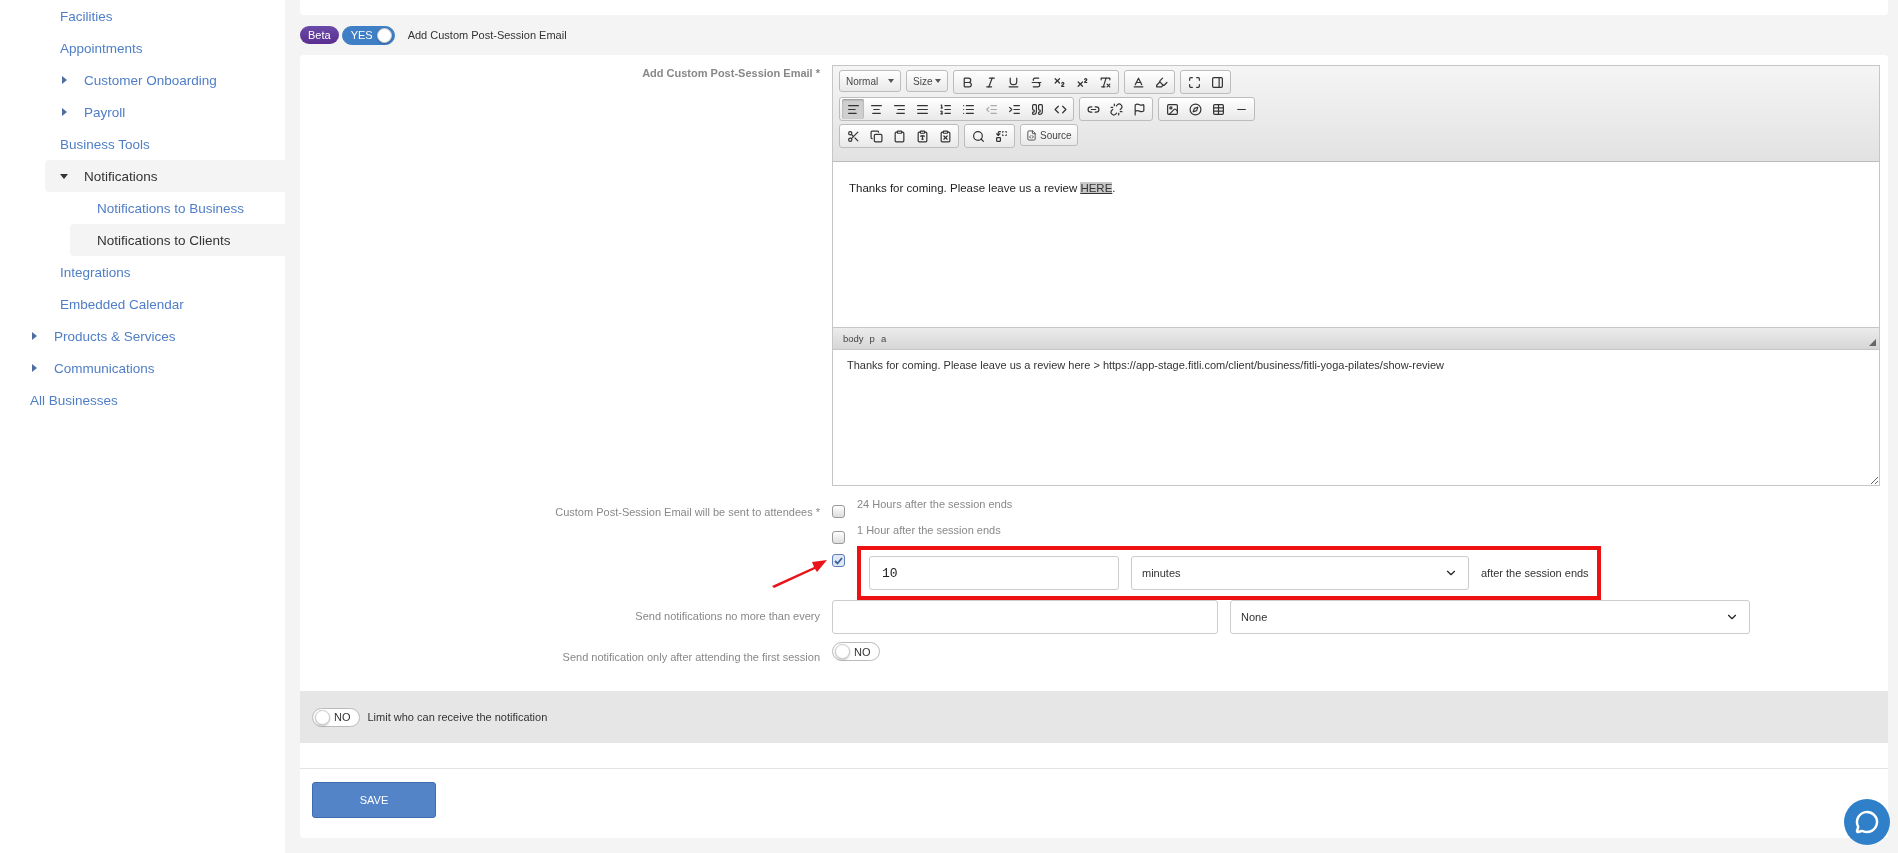 This screenshot has width=1898, height=853. I want to click on sidebar-item: Embedded Calendar, so click(165, 304).